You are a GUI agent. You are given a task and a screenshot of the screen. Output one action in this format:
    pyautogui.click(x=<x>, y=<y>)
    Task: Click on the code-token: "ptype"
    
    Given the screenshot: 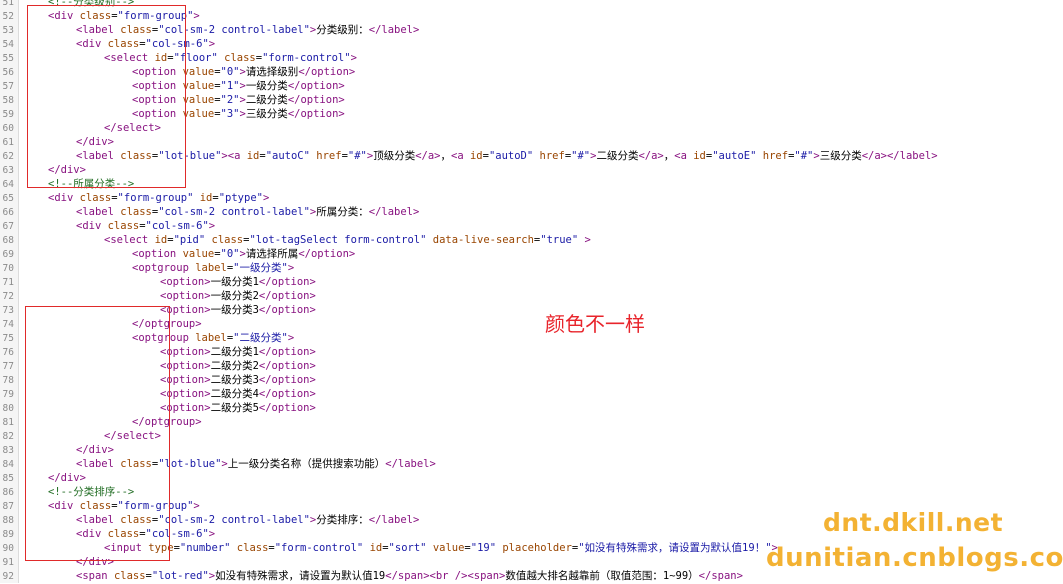 What is the action you would take?
    pyautogui.click(x=240, y=198)
    